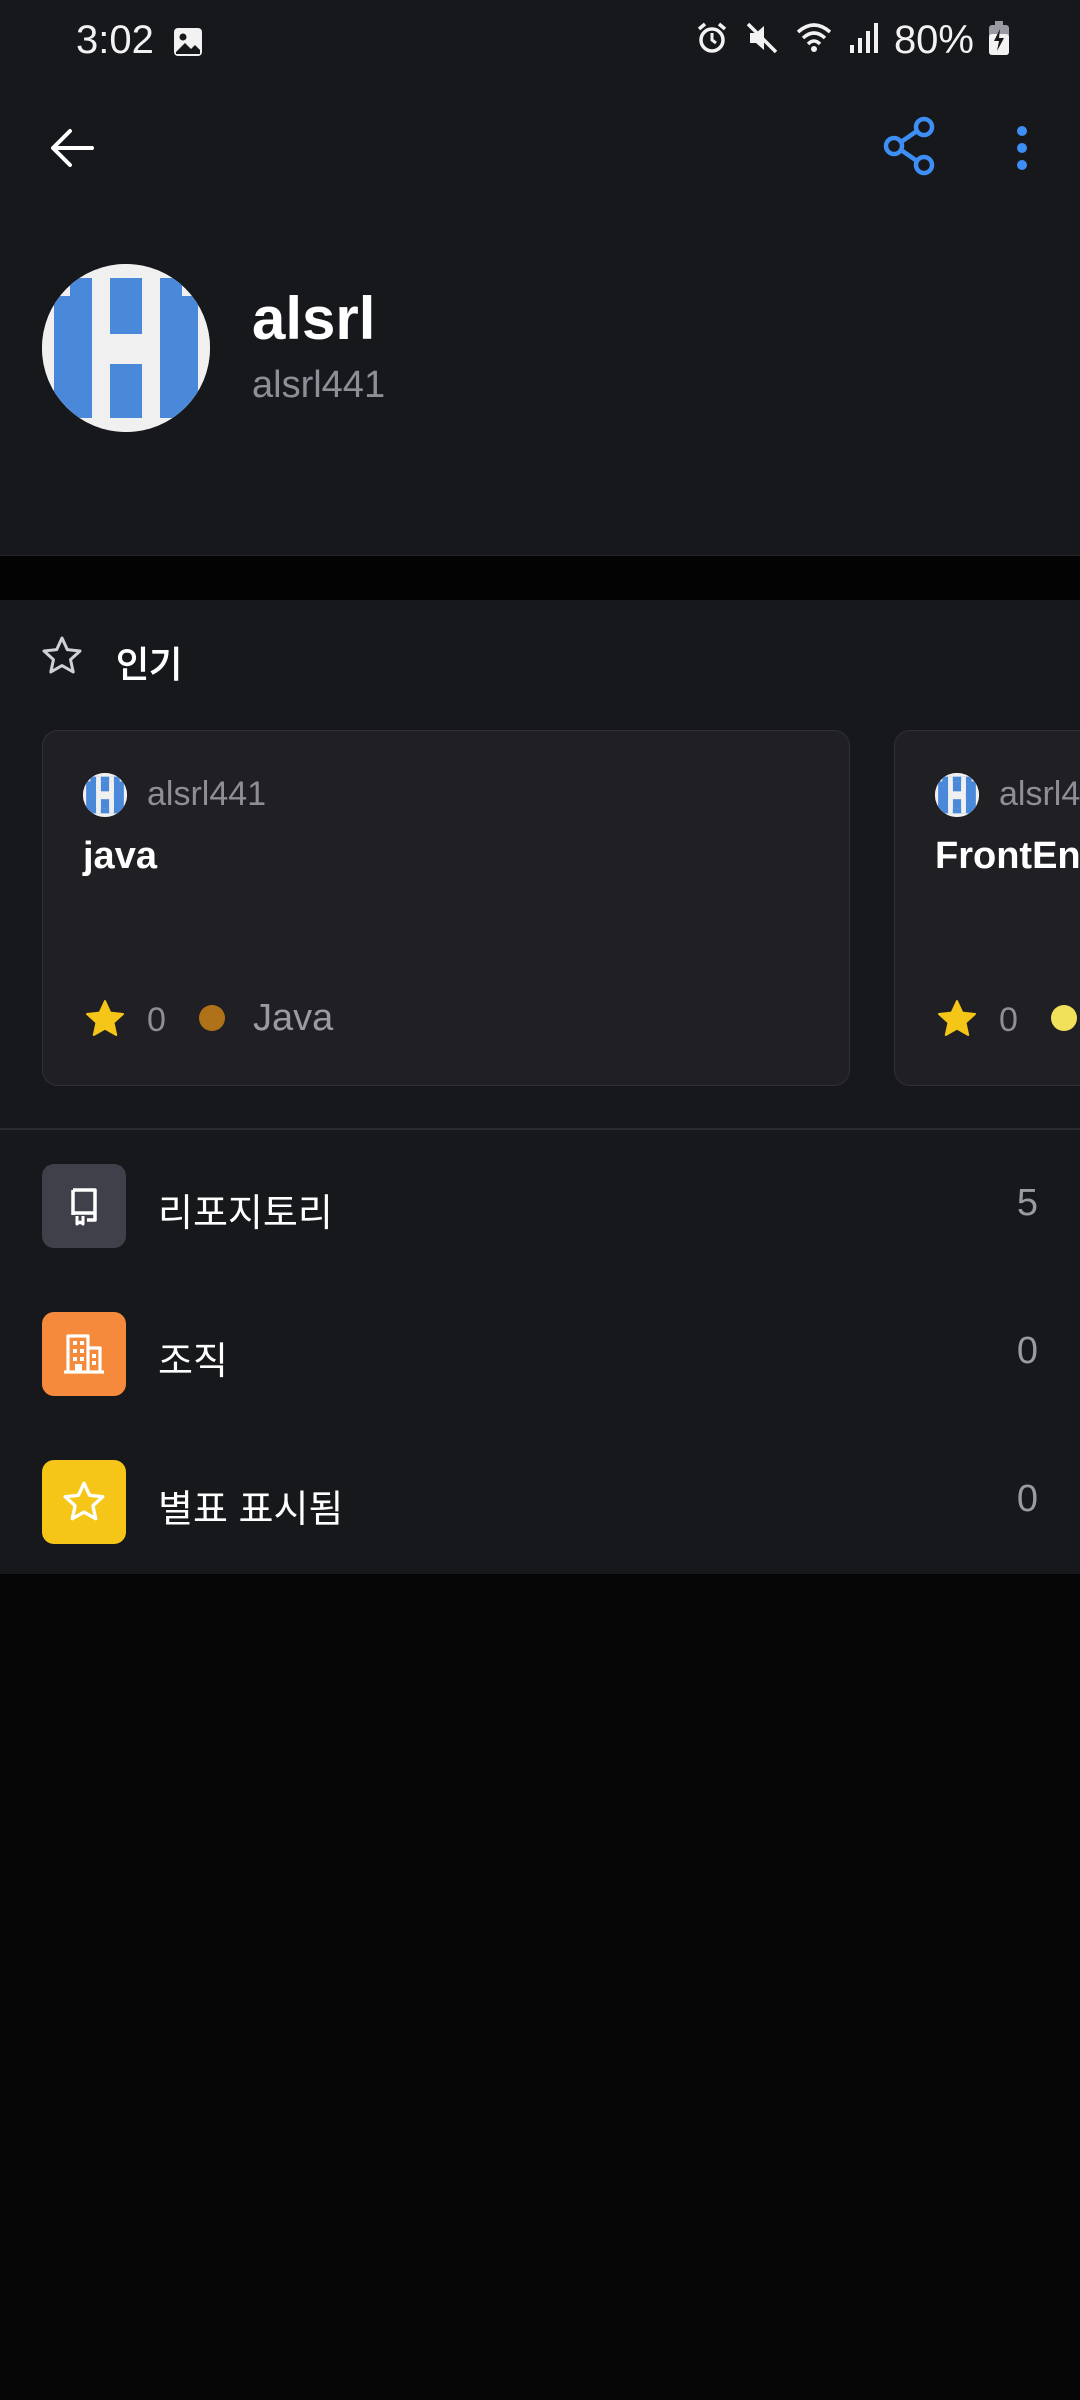  What do you see at coordinates (814, 40) in the screenshot?
I see `wifi-icon` at bounding box center [814, 40].